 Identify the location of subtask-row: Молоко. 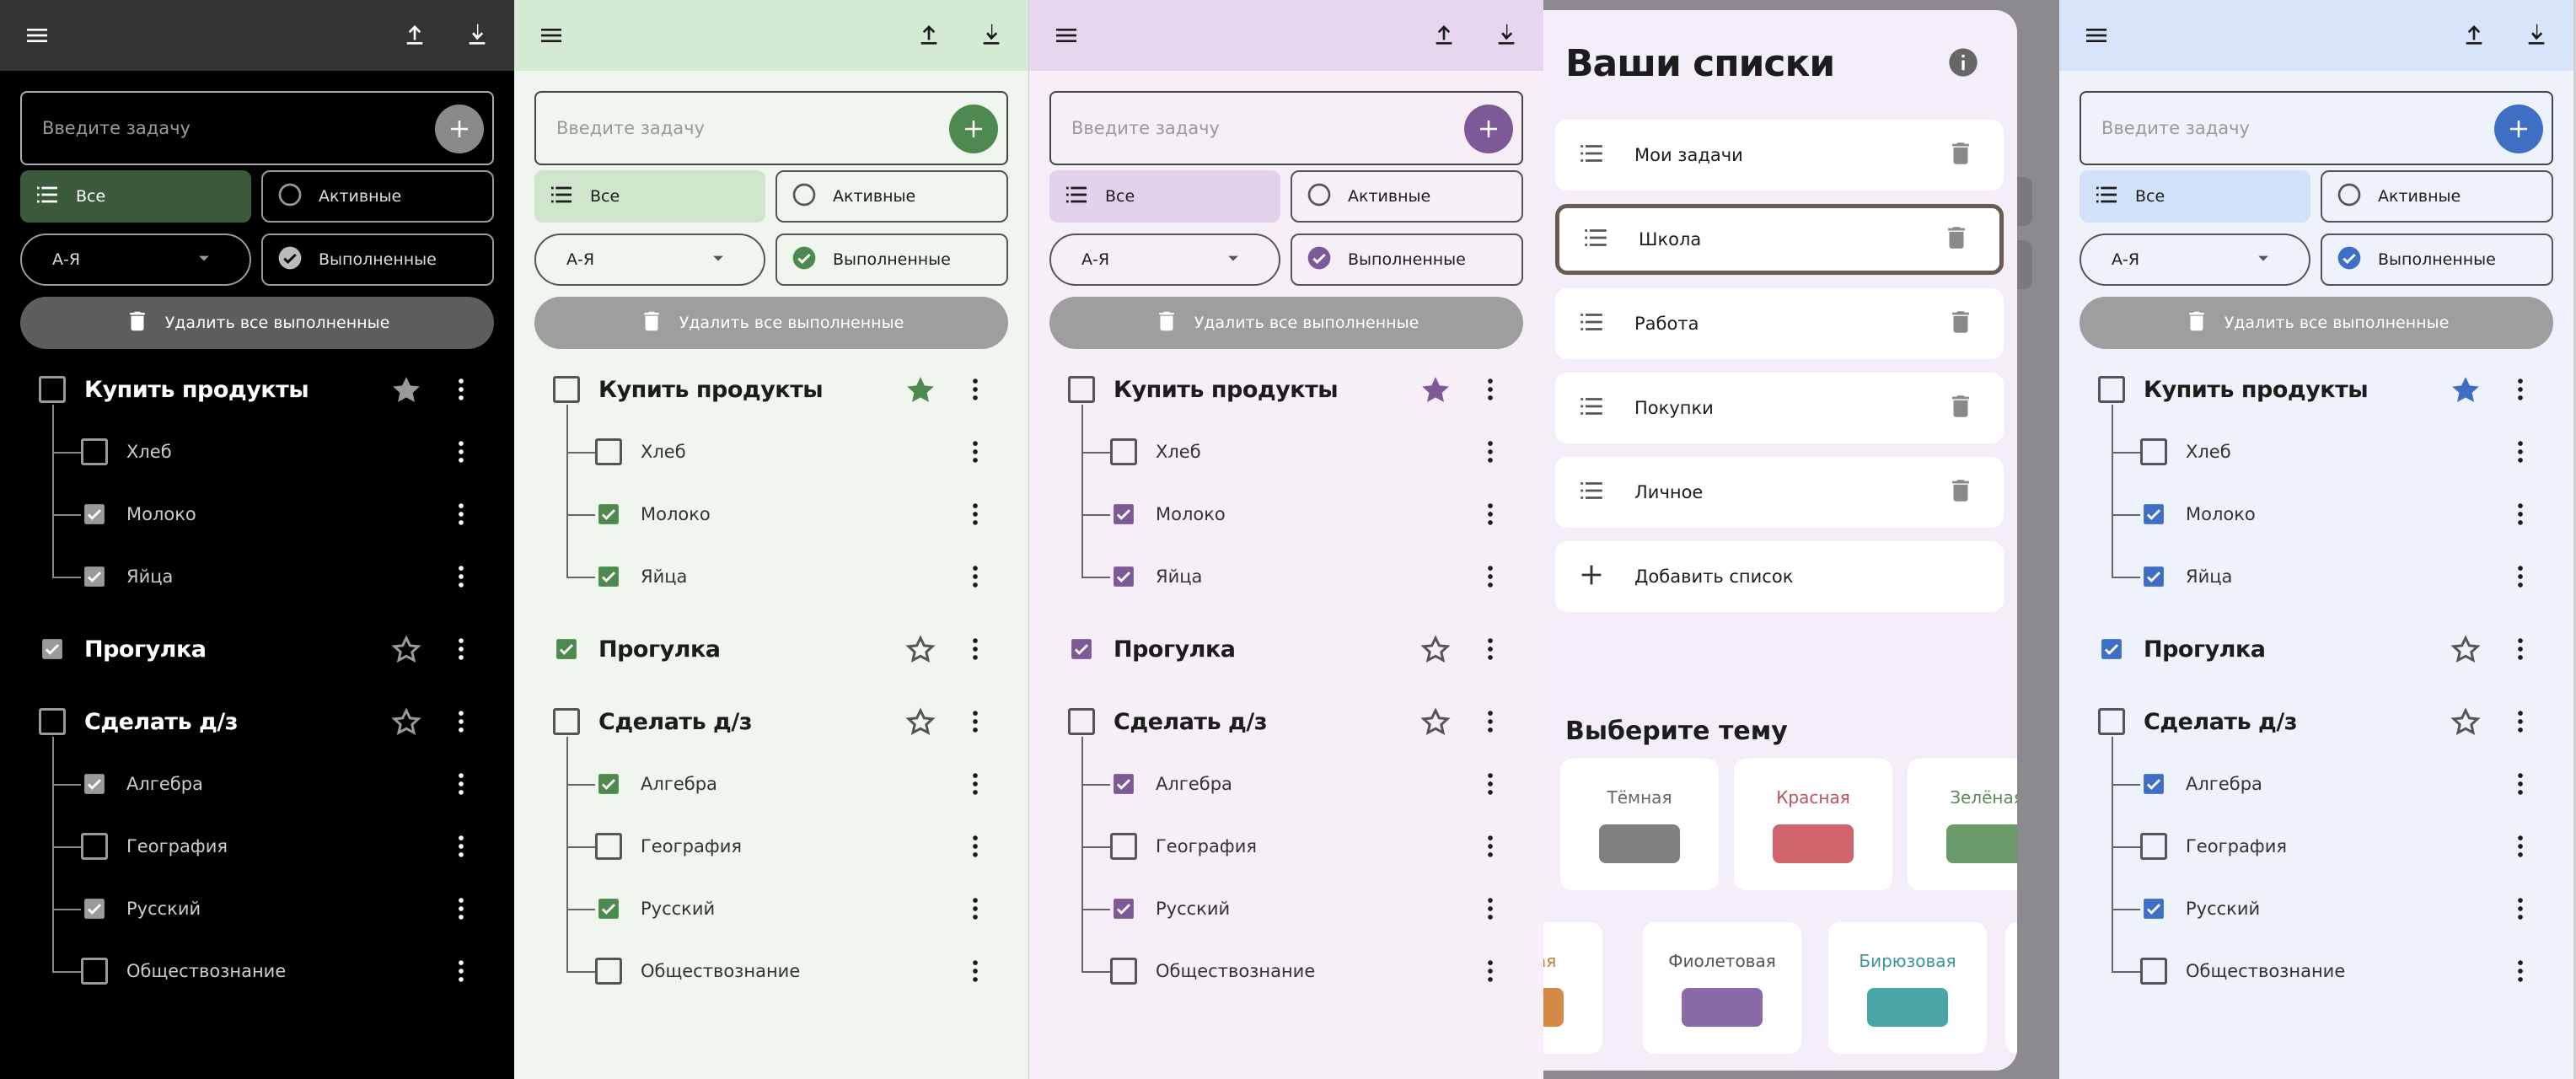
(257, 514).